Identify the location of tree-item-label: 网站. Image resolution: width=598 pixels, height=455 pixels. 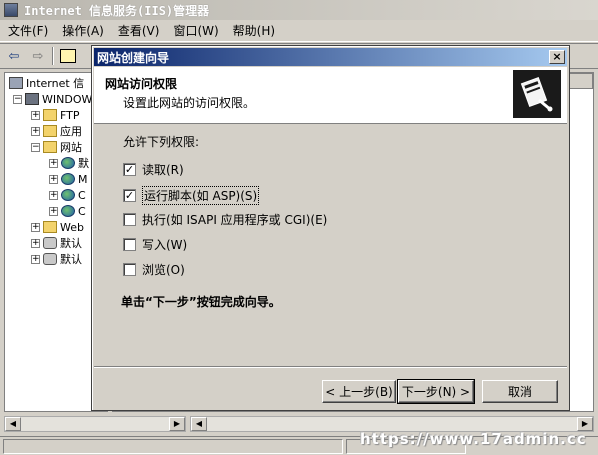
(71, 147).